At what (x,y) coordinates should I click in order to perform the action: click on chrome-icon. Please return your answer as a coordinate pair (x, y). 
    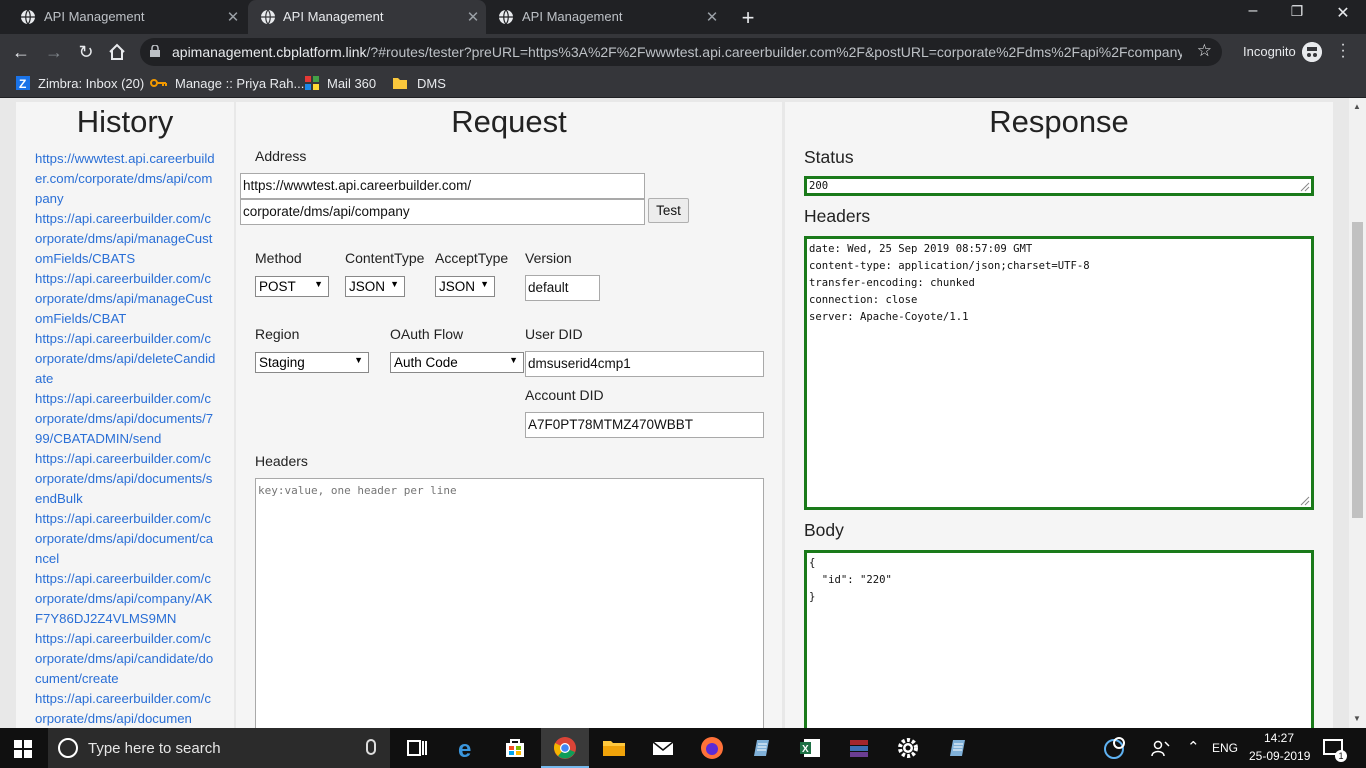
    Looking at the image, I should click on (565, 748).